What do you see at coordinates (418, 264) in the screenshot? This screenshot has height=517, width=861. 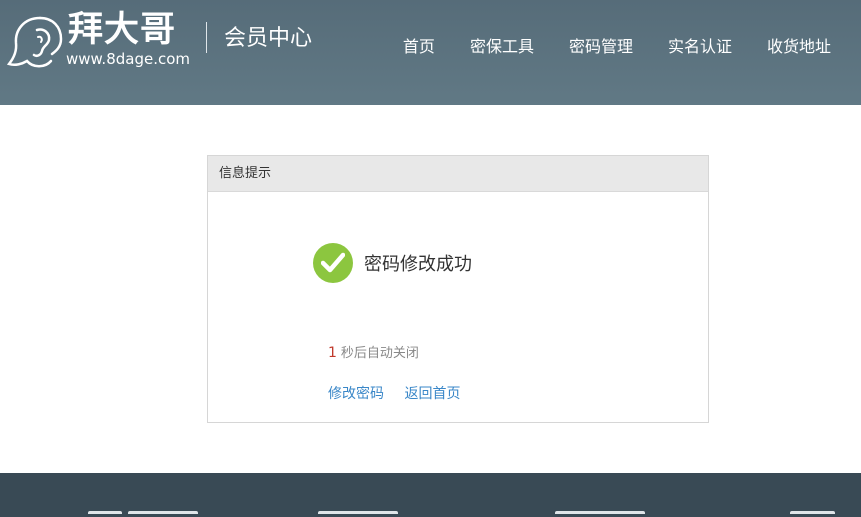 I see `success-text: 密码修改成功` at bounding box center [418, 264].